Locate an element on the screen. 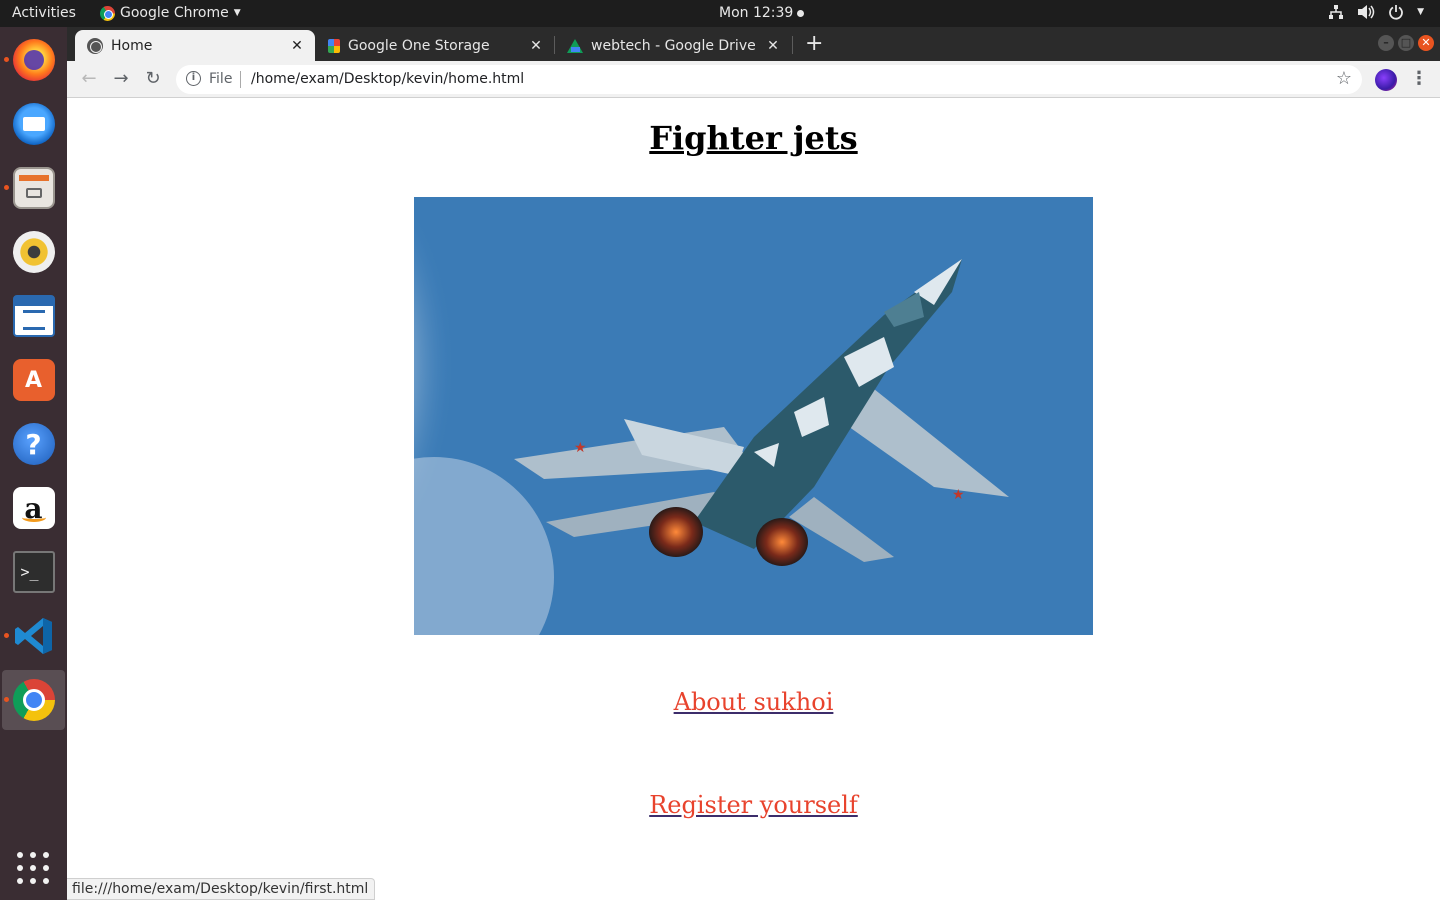  bookmark-star-icon: ☆ is located at coordinates (1344, 78).